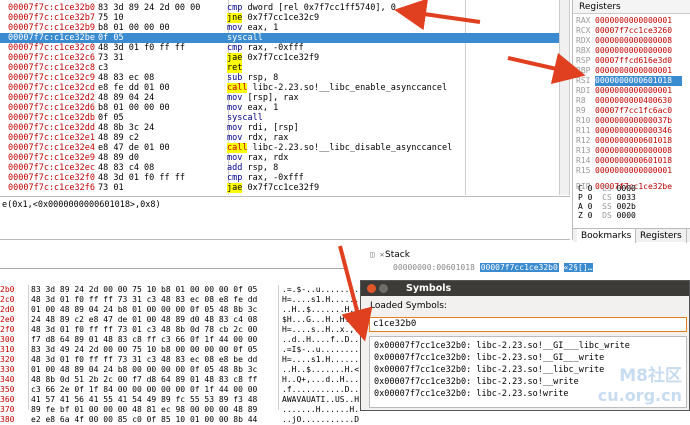  Describe the element at coordinates (546, 68) in the screenshot. I see `arrow-to-rsi` at that location.